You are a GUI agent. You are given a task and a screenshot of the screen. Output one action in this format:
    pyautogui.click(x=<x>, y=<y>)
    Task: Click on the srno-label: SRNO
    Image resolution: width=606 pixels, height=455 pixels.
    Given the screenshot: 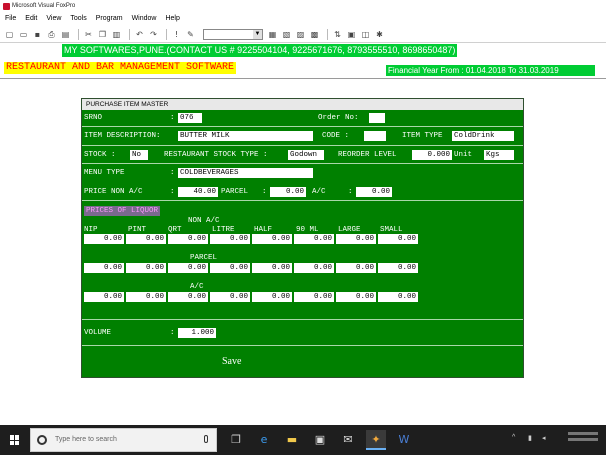 What is the action you would take?
    pyautogui.click(x=93, y=118)
    